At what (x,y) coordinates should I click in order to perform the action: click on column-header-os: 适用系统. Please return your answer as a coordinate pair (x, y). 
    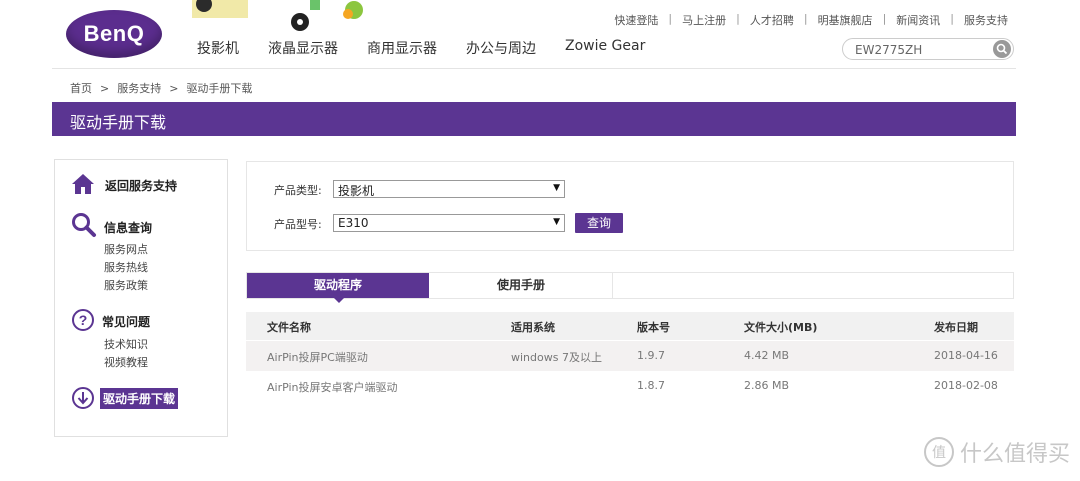
    Looking at the image, I should click on (533, 327).